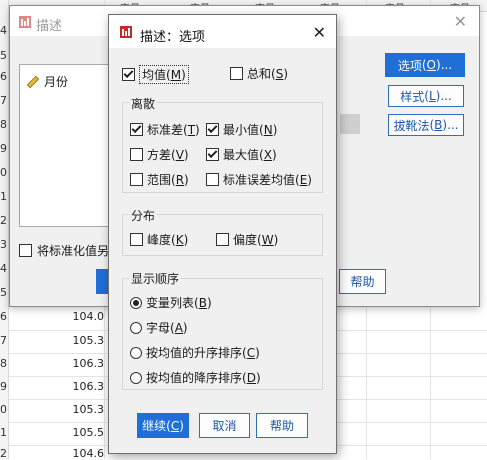 Image resolution: width=487 pixels, height=460 pixels. What do you see at coordinates (350, 124) in the screenshot?
I see `move-arrow-button` at bounding box center [350, 124].